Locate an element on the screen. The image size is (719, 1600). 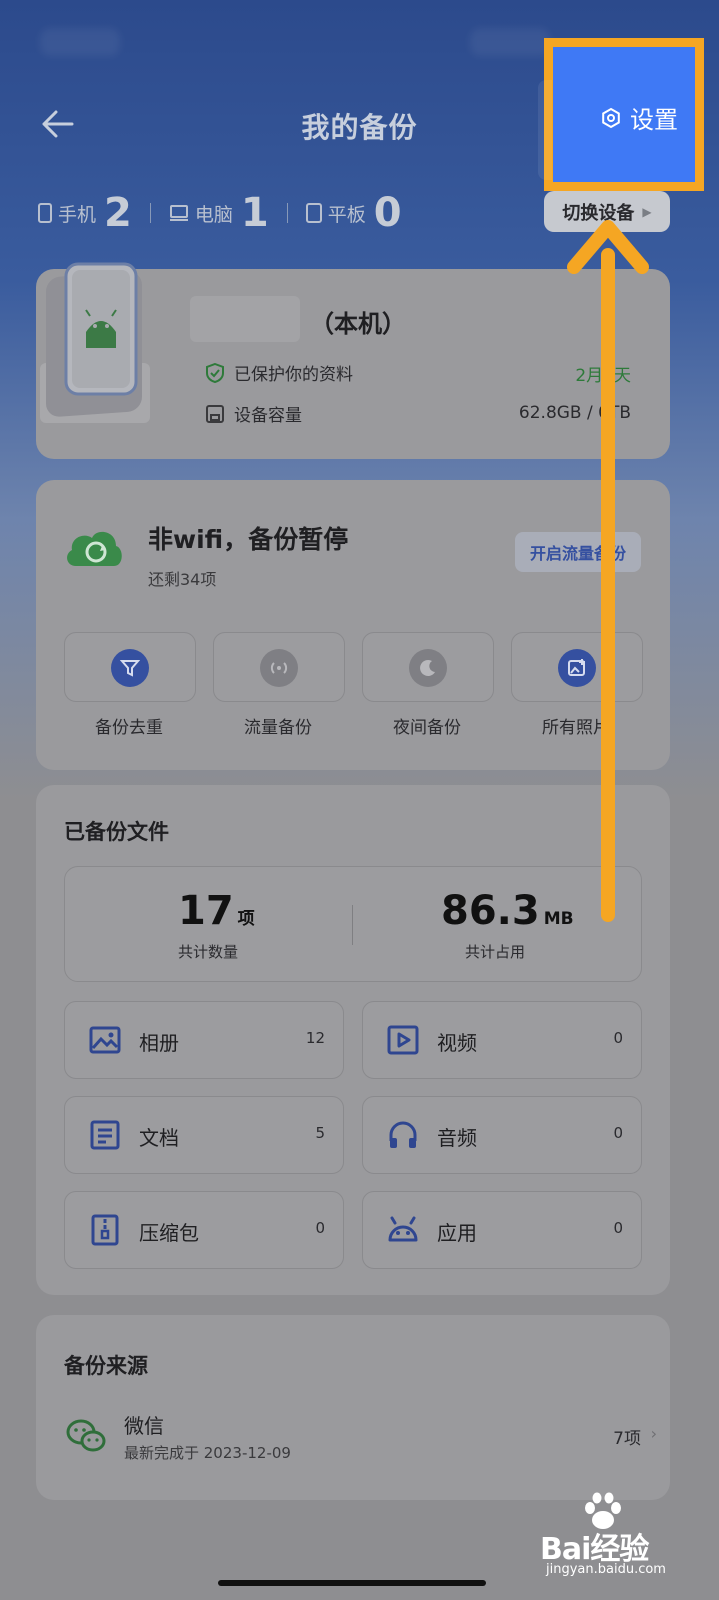
annotation-arrow-icon is located at coordinates (608, 571).